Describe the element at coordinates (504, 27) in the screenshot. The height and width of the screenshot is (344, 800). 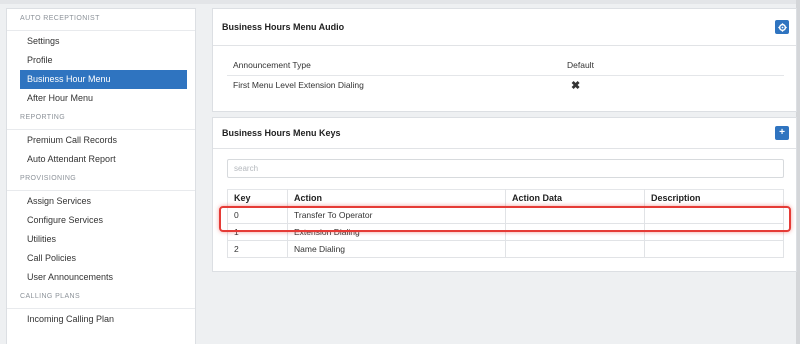
I see `audio-panel-header: Business Hours Menu Audio` at that location.